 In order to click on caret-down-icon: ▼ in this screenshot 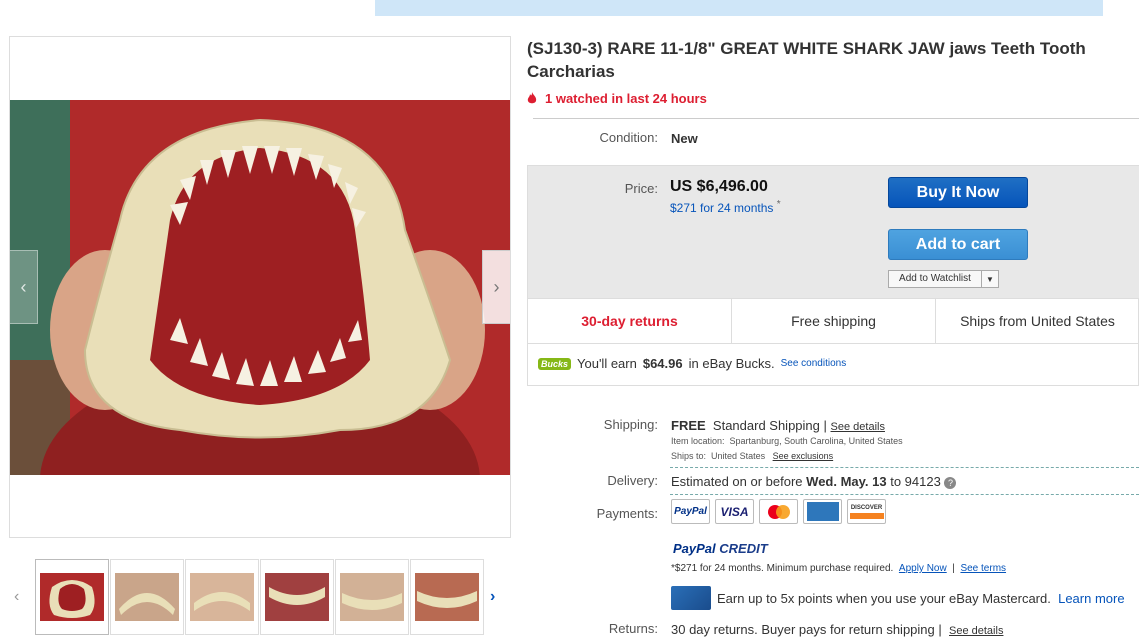, I will do `click(990, 279)`.